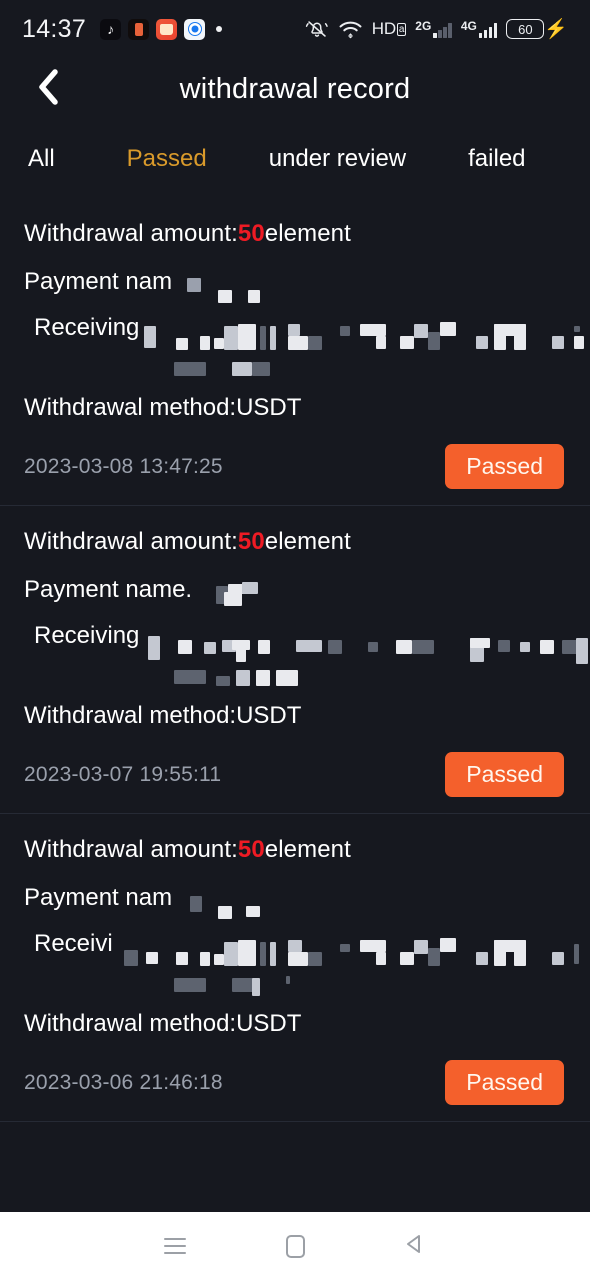 The image size is (590, 1280). Describe the element at coordinates (556, 29) in the screenshot. I see `charging-bolt-icon: ⚡` at that location.